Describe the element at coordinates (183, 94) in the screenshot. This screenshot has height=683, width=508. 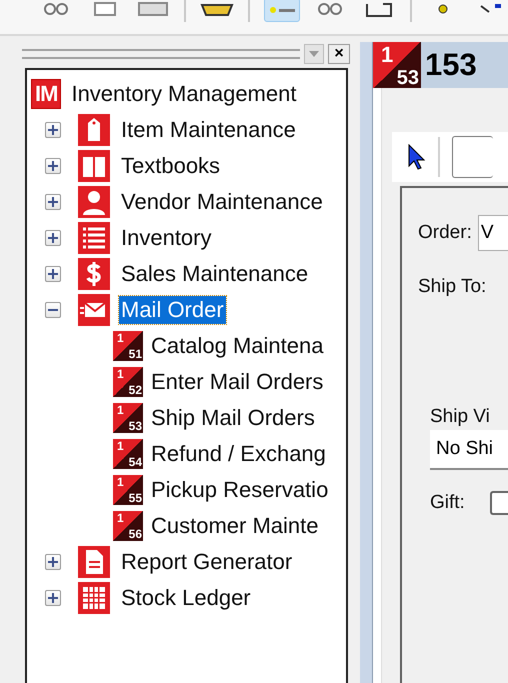
I see `tree-item: Inventory Management` at that location.